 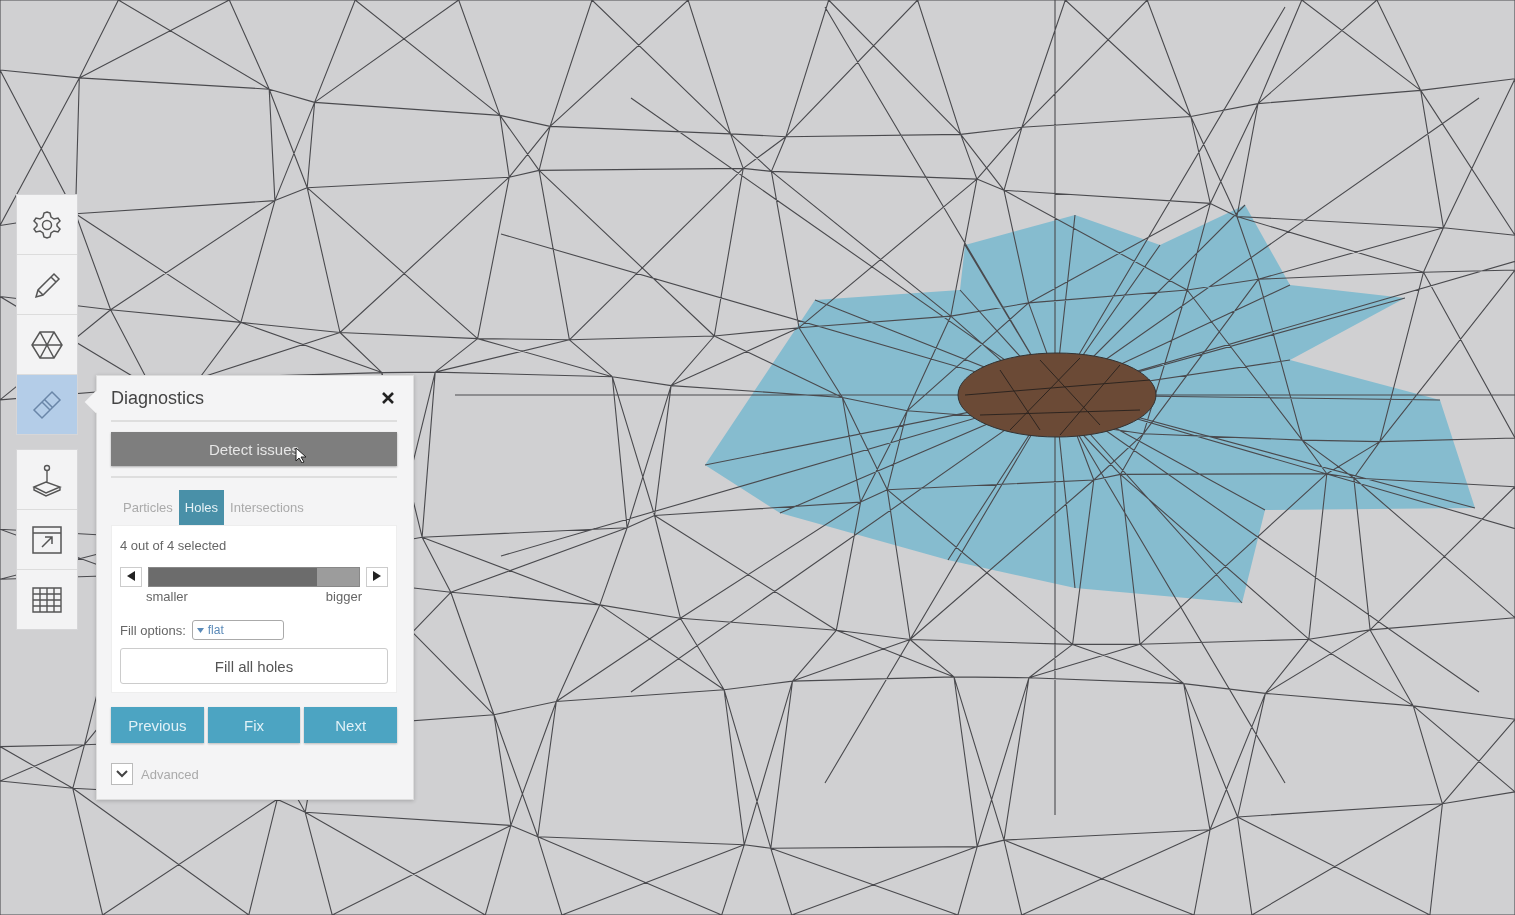 I want to click on chevron-down-icon, so click(x=122, y=774).